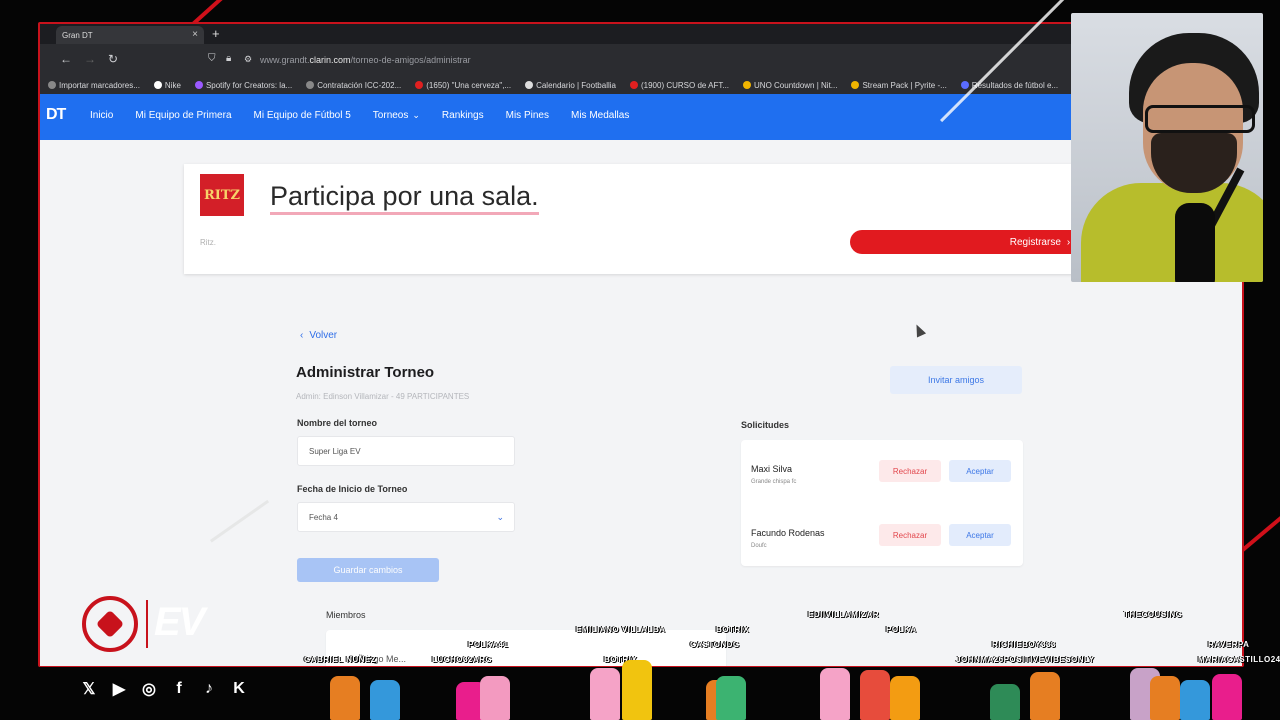 Image resolution: width=1280 pixels, height=720 pixels. What do you see at coordinates (368, 570) in the screenshot?
I see `save-changes-button: Guardar cambios` at bounding box center [368, 570].